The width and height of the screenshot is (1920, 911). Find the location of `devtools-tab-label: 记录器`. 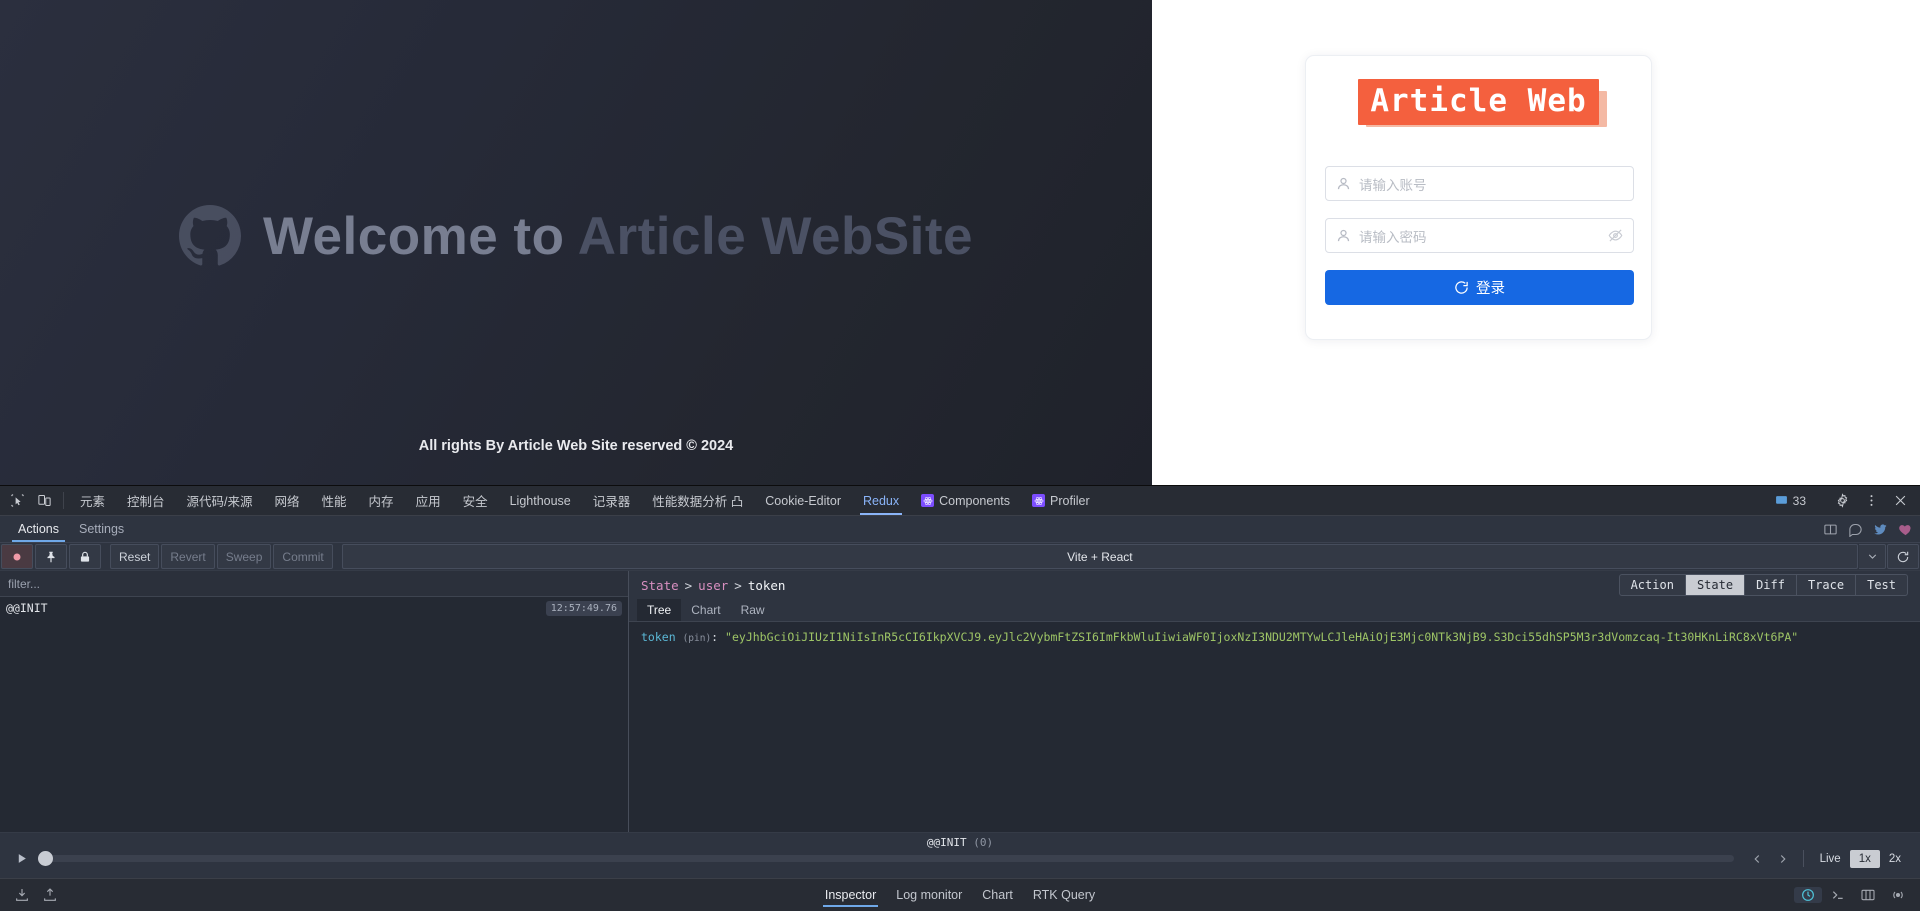

devtools-tab-label: 记录器 is located at coordinates (611, 502).